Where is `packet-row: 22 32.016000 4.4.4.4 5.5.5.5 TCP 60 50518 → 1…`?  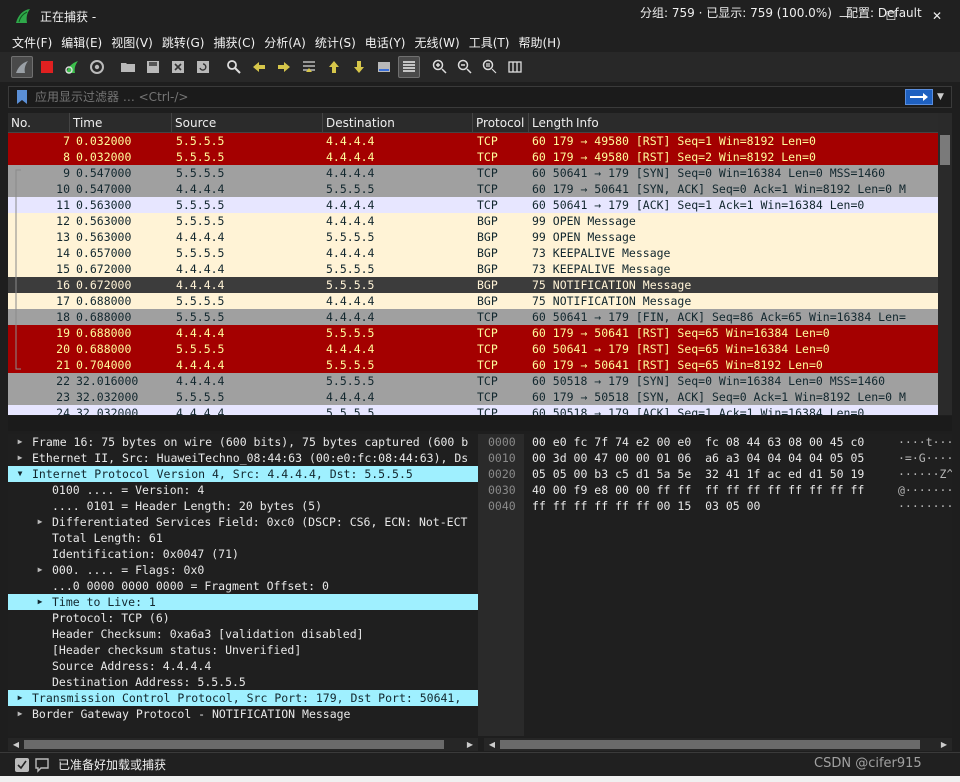 packet-row: 22 32.016000 4.4.4.4 5.5.5.5 TCP 60 50518 → 1… is located at coordinates (473, 381).